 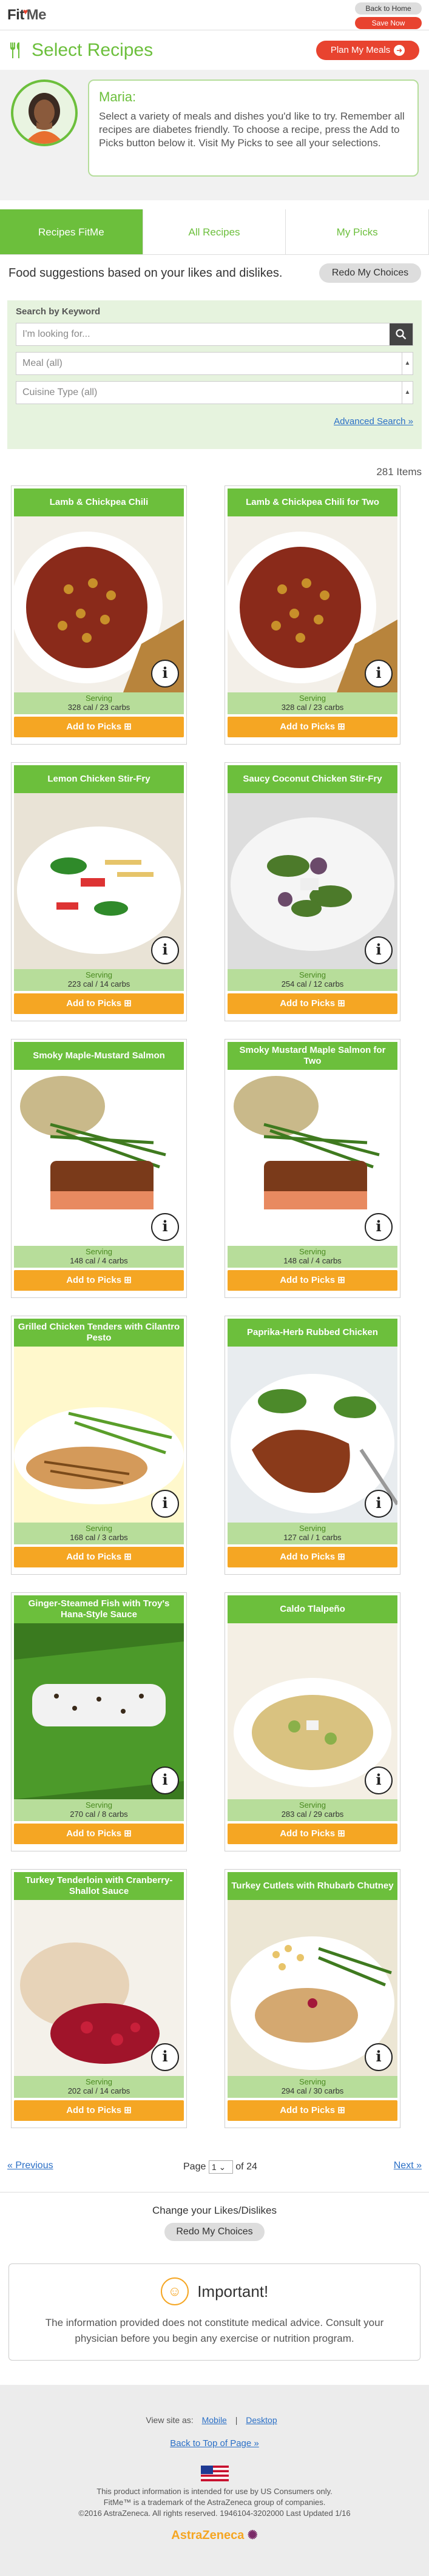 What do you see at coordinates (399, 472) in the screenshot?
I see `item-count: 281 Items` at bounding box center [399, 472].